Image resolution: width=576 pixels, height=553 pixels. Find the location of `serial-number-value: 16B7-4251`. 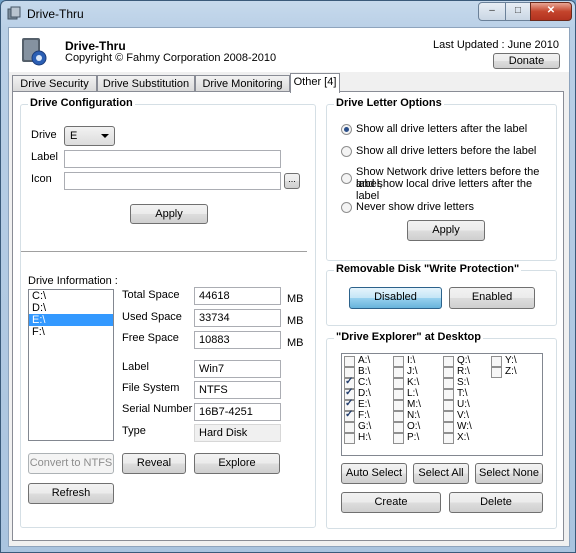

serial-number-value: 16B7-4251 is located at coordinates (237, 412).